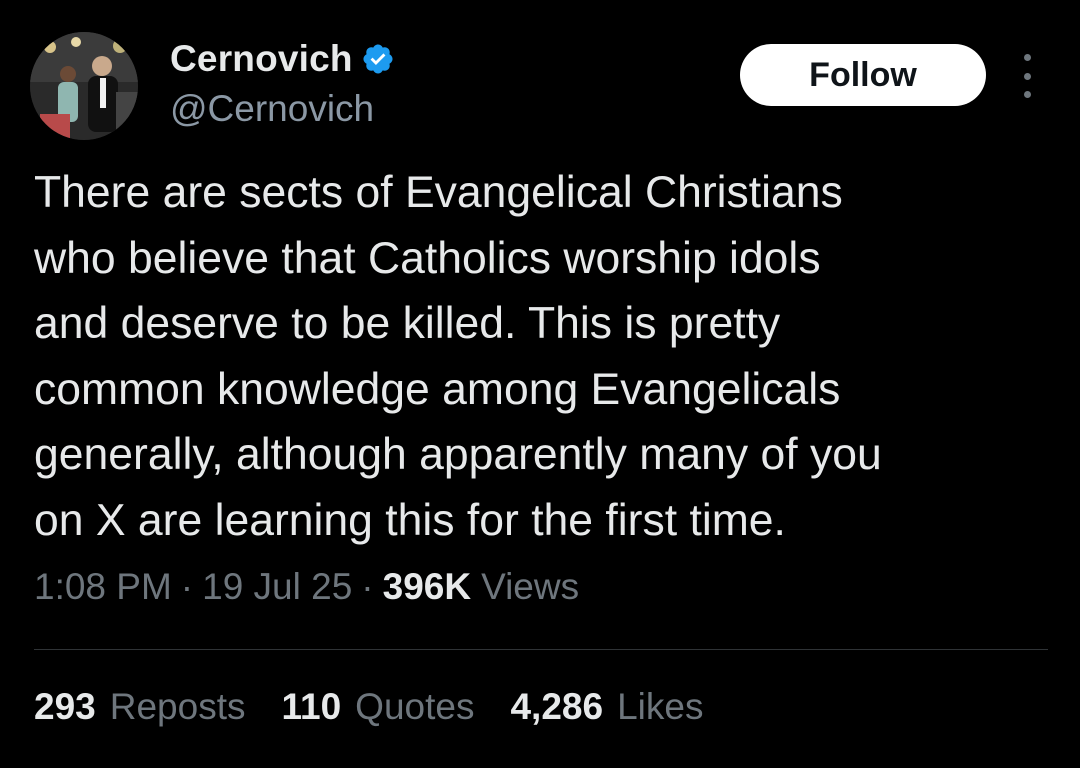 The height and width of the screenshot is (768, 1080). What do you see at coordinates (65, 706) in the screenshot?
I see `reposts-count: 293` at bounding box center [65, 706].